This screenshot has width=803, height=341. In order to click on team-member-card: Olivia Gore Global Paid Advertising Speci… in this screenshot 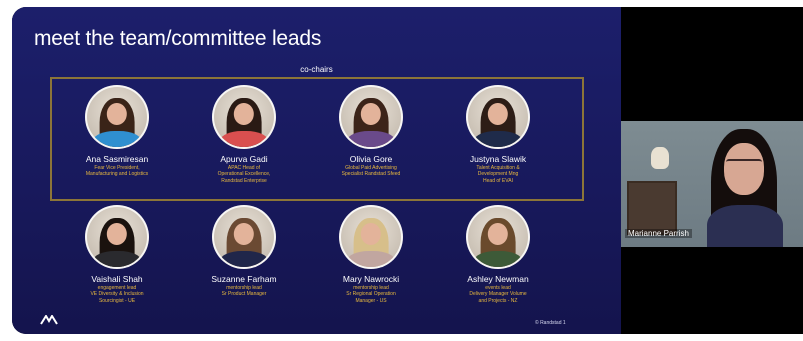, I will do `click(371, 131)`.